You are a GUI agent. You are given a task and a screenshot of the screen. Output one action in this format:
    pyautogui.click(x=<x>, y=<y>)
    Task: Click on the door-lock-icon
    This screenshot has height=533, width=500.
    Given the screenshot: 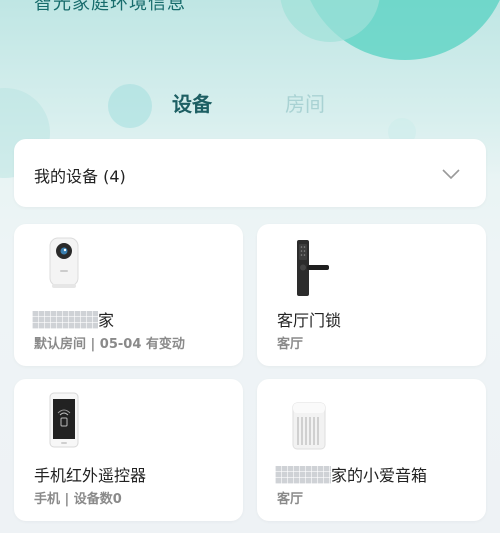 What is the action you would take?
    pyautogui.click(x=309, y=268)
    